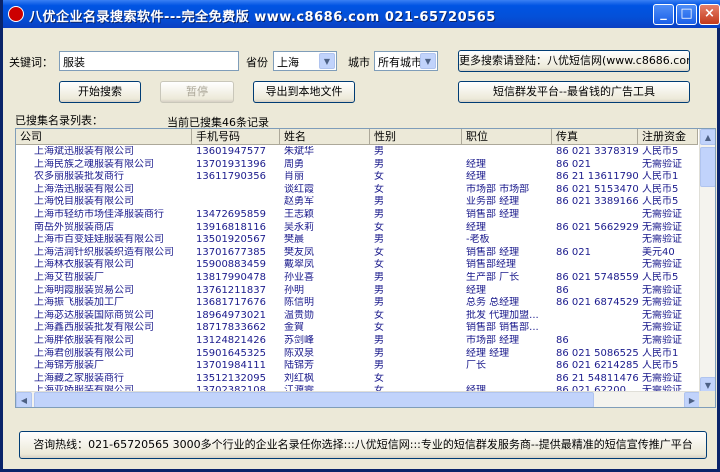 The width and height of the screenshot is (720, 472). I want to click on table-row: 上海明霞服装贸易公司 13761211837 孙明 男 经理 86 无需验证, so click(357, 291).